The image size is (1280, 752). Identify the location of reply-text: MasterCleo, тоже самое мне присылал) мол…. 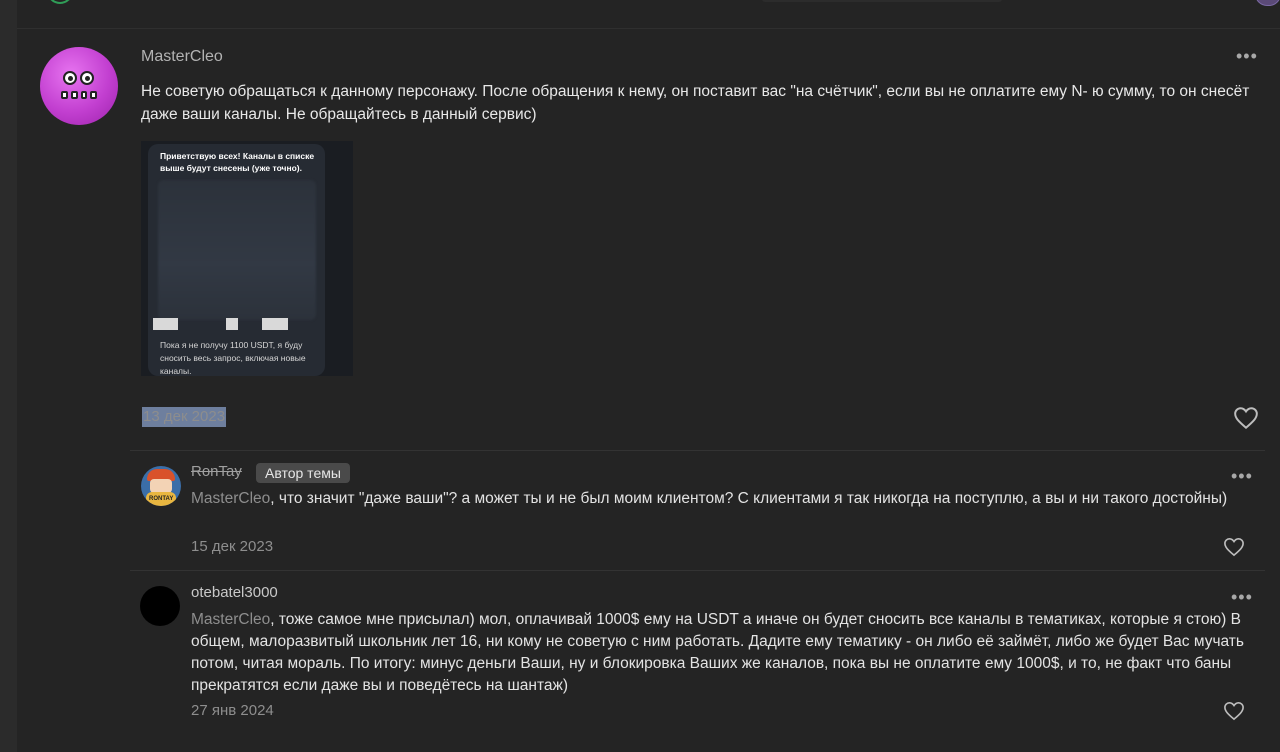
(726, 653).